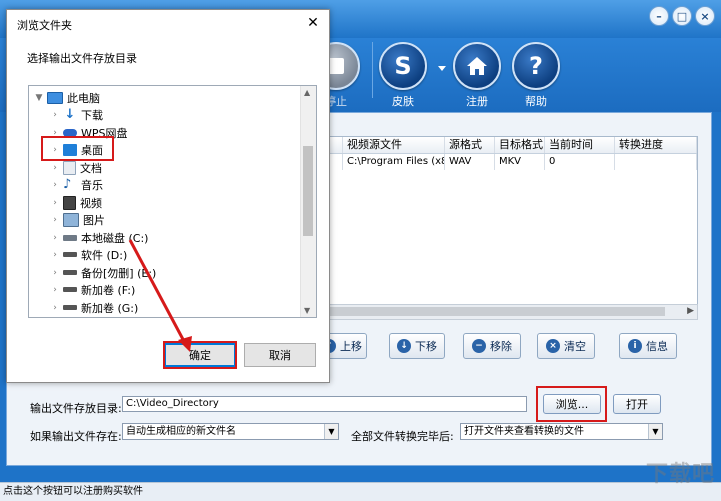  I want to click on after-convert-value: 打开文件夹查看转换的文件, so click(524, 431).